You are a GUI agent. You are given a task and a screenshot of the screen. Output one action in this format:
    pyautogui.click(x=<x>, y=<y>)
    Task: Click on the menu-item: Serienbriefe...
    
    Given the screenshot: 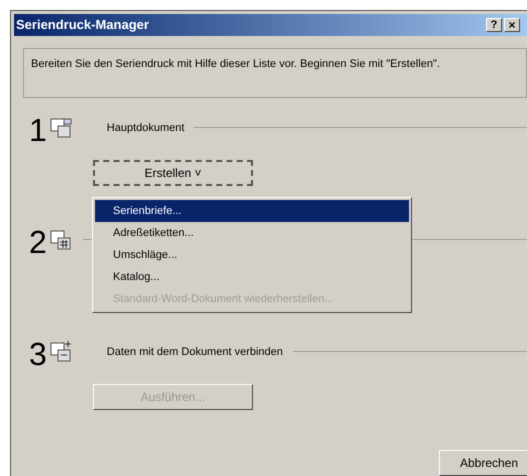 What is the action you would take?
    pyautogui.click(x=252, y=211)
    